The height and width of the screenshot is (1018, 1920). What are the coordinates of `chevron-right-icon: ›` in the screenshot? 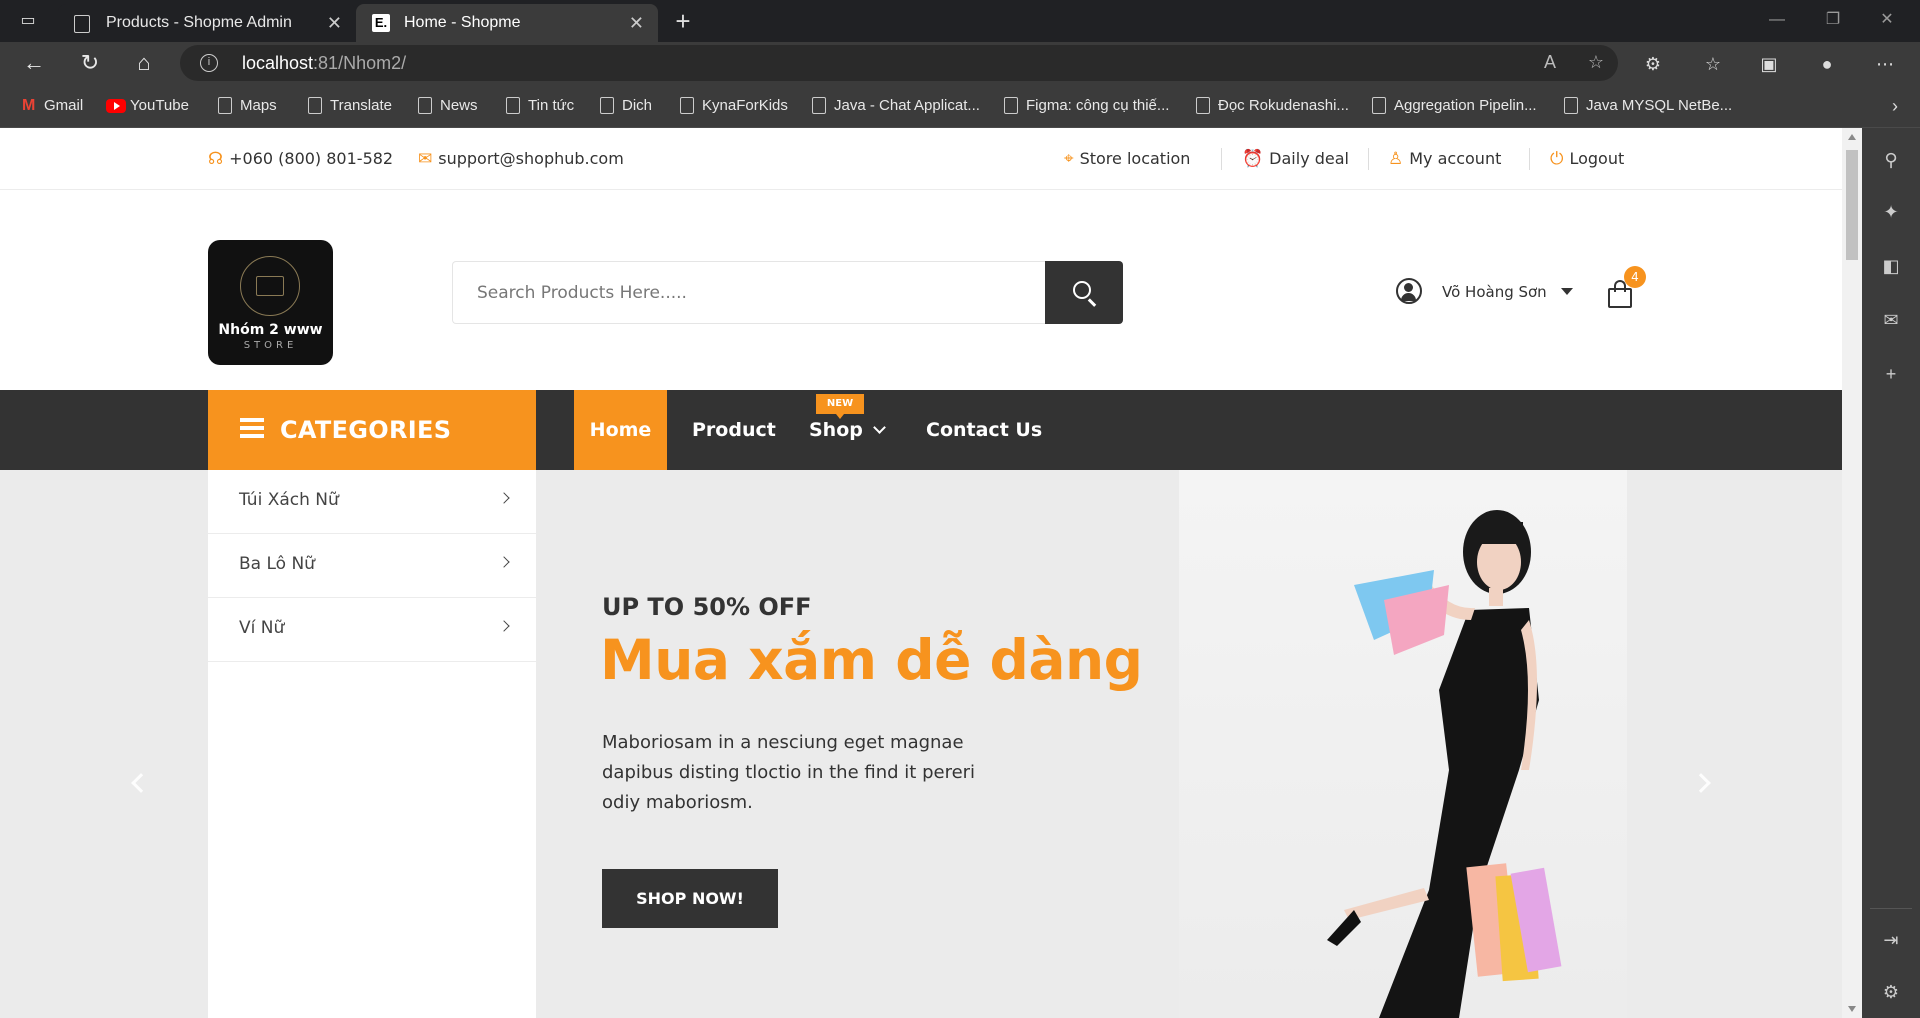 It's located at (1895, 106).